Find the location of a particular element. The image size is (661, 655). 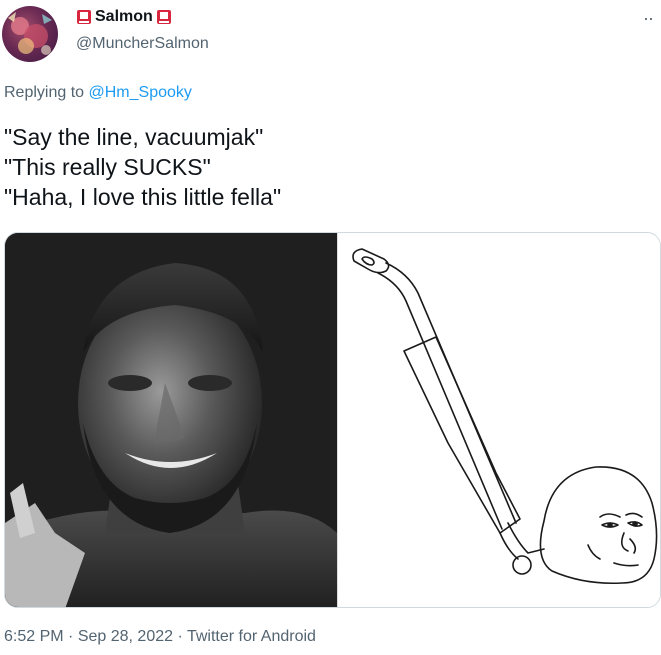

avatar is located at coordinates (30, 34).